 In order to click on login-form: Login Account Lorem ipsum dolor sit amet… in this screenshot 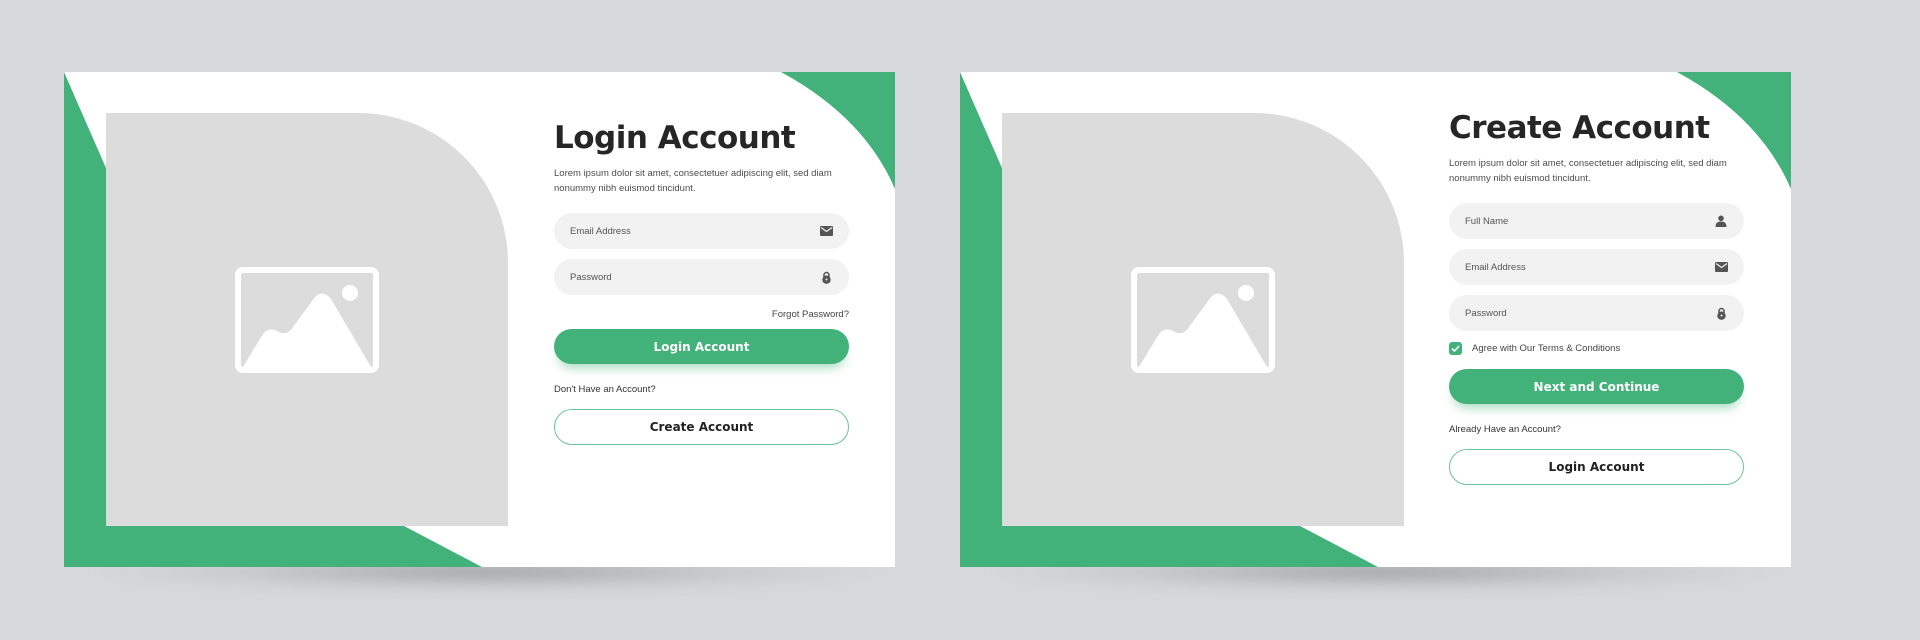, I will do `click(701, 282)`.